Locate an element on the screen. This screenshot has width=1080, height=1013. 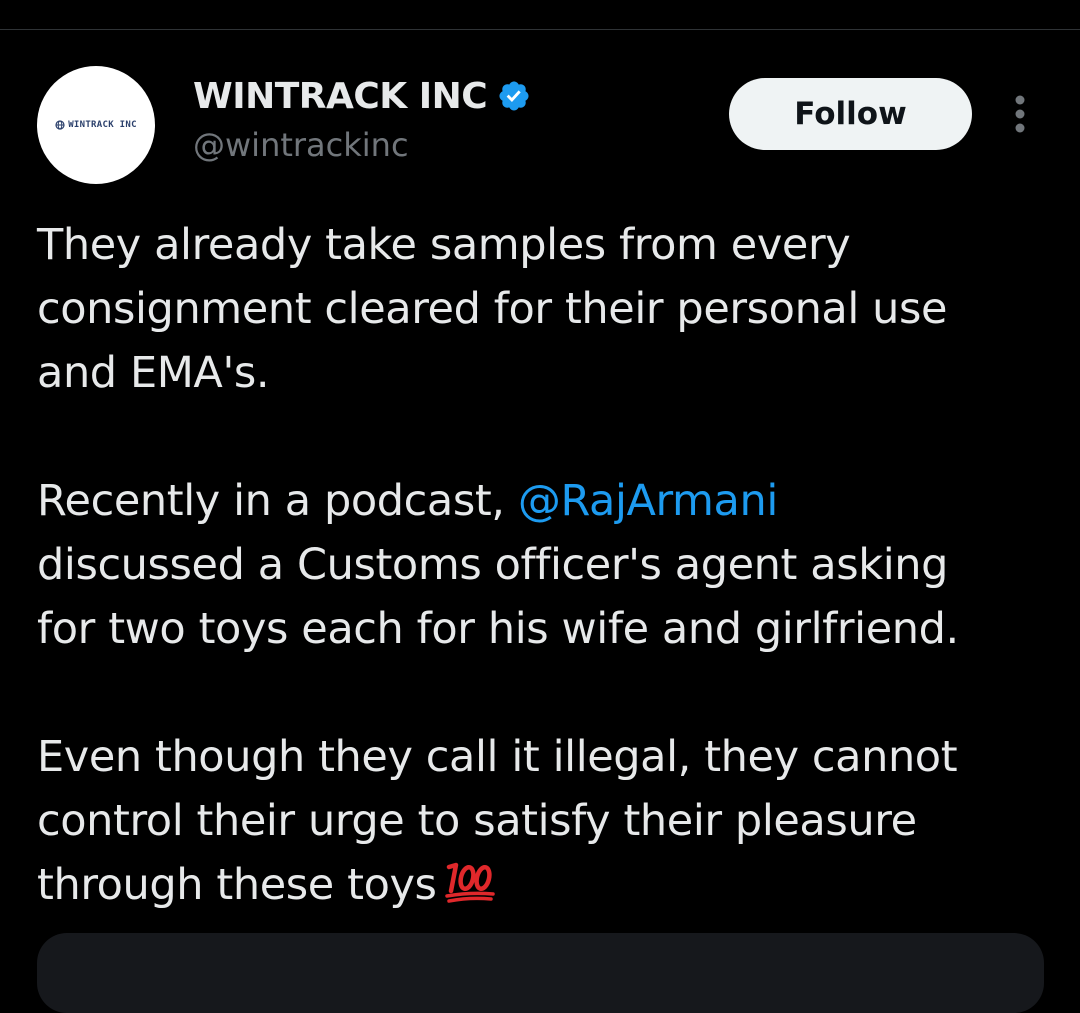
wintrack-logo: WINTRACK INC is located at coordinates (96, 125).